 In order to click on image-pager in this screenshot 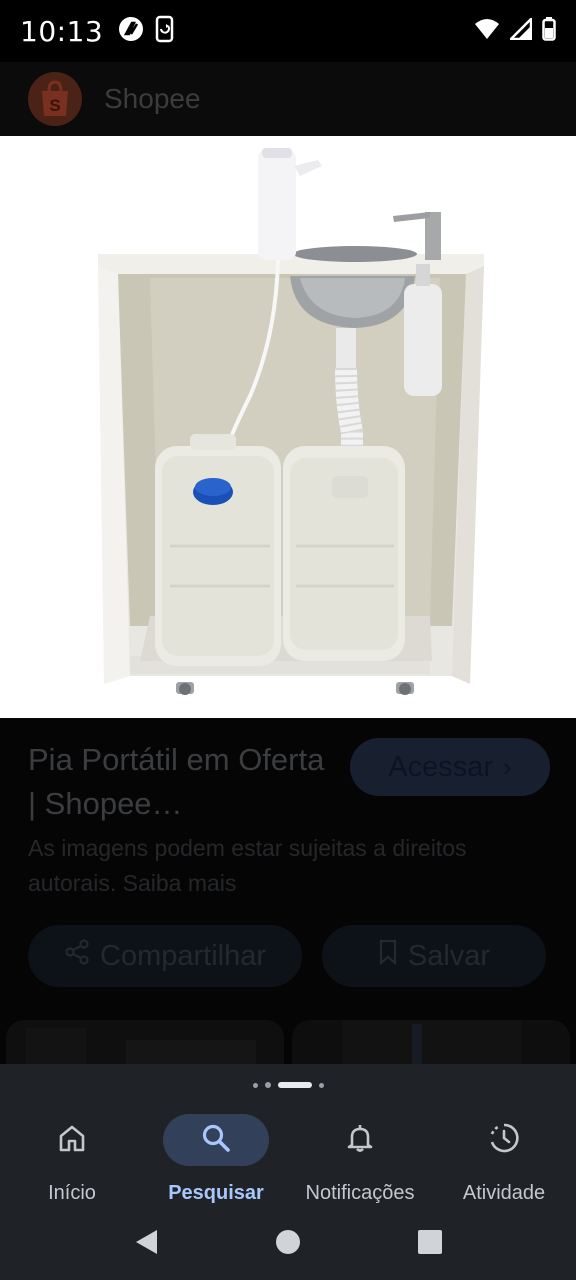, I will do `click(288, 1085)`.